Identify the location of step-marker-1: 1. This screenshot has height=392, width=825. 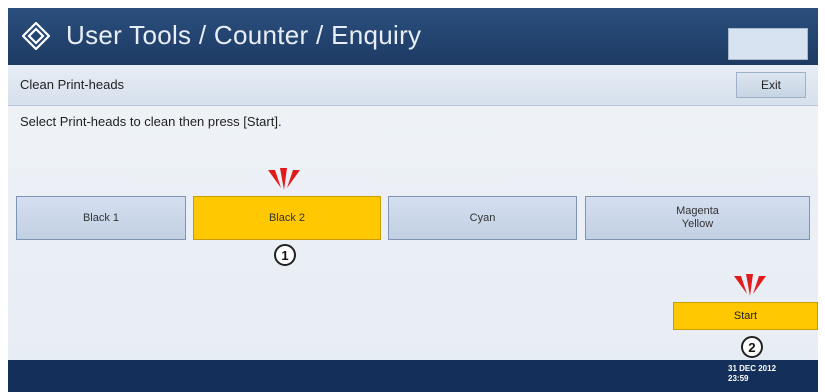
(285, 255).